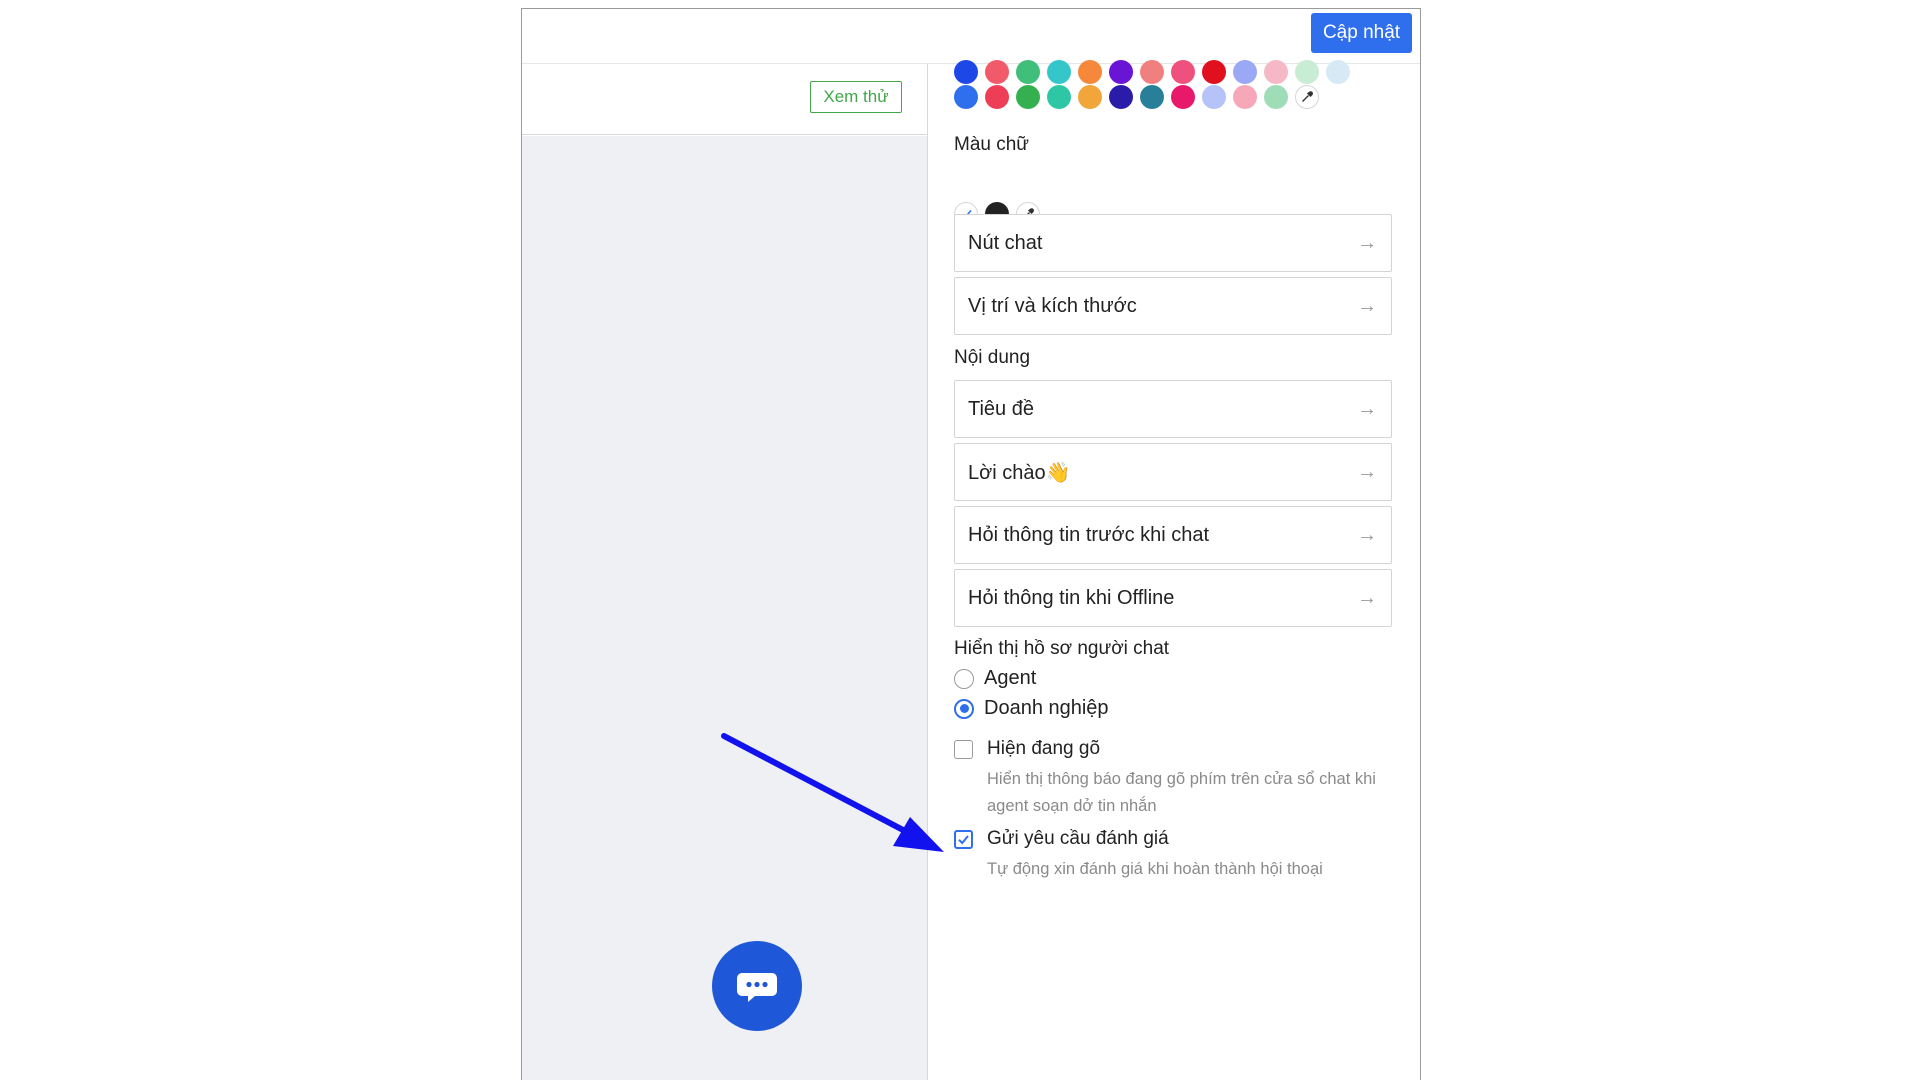  I want to click on preview-header: Xem thử, so click(724, 99).